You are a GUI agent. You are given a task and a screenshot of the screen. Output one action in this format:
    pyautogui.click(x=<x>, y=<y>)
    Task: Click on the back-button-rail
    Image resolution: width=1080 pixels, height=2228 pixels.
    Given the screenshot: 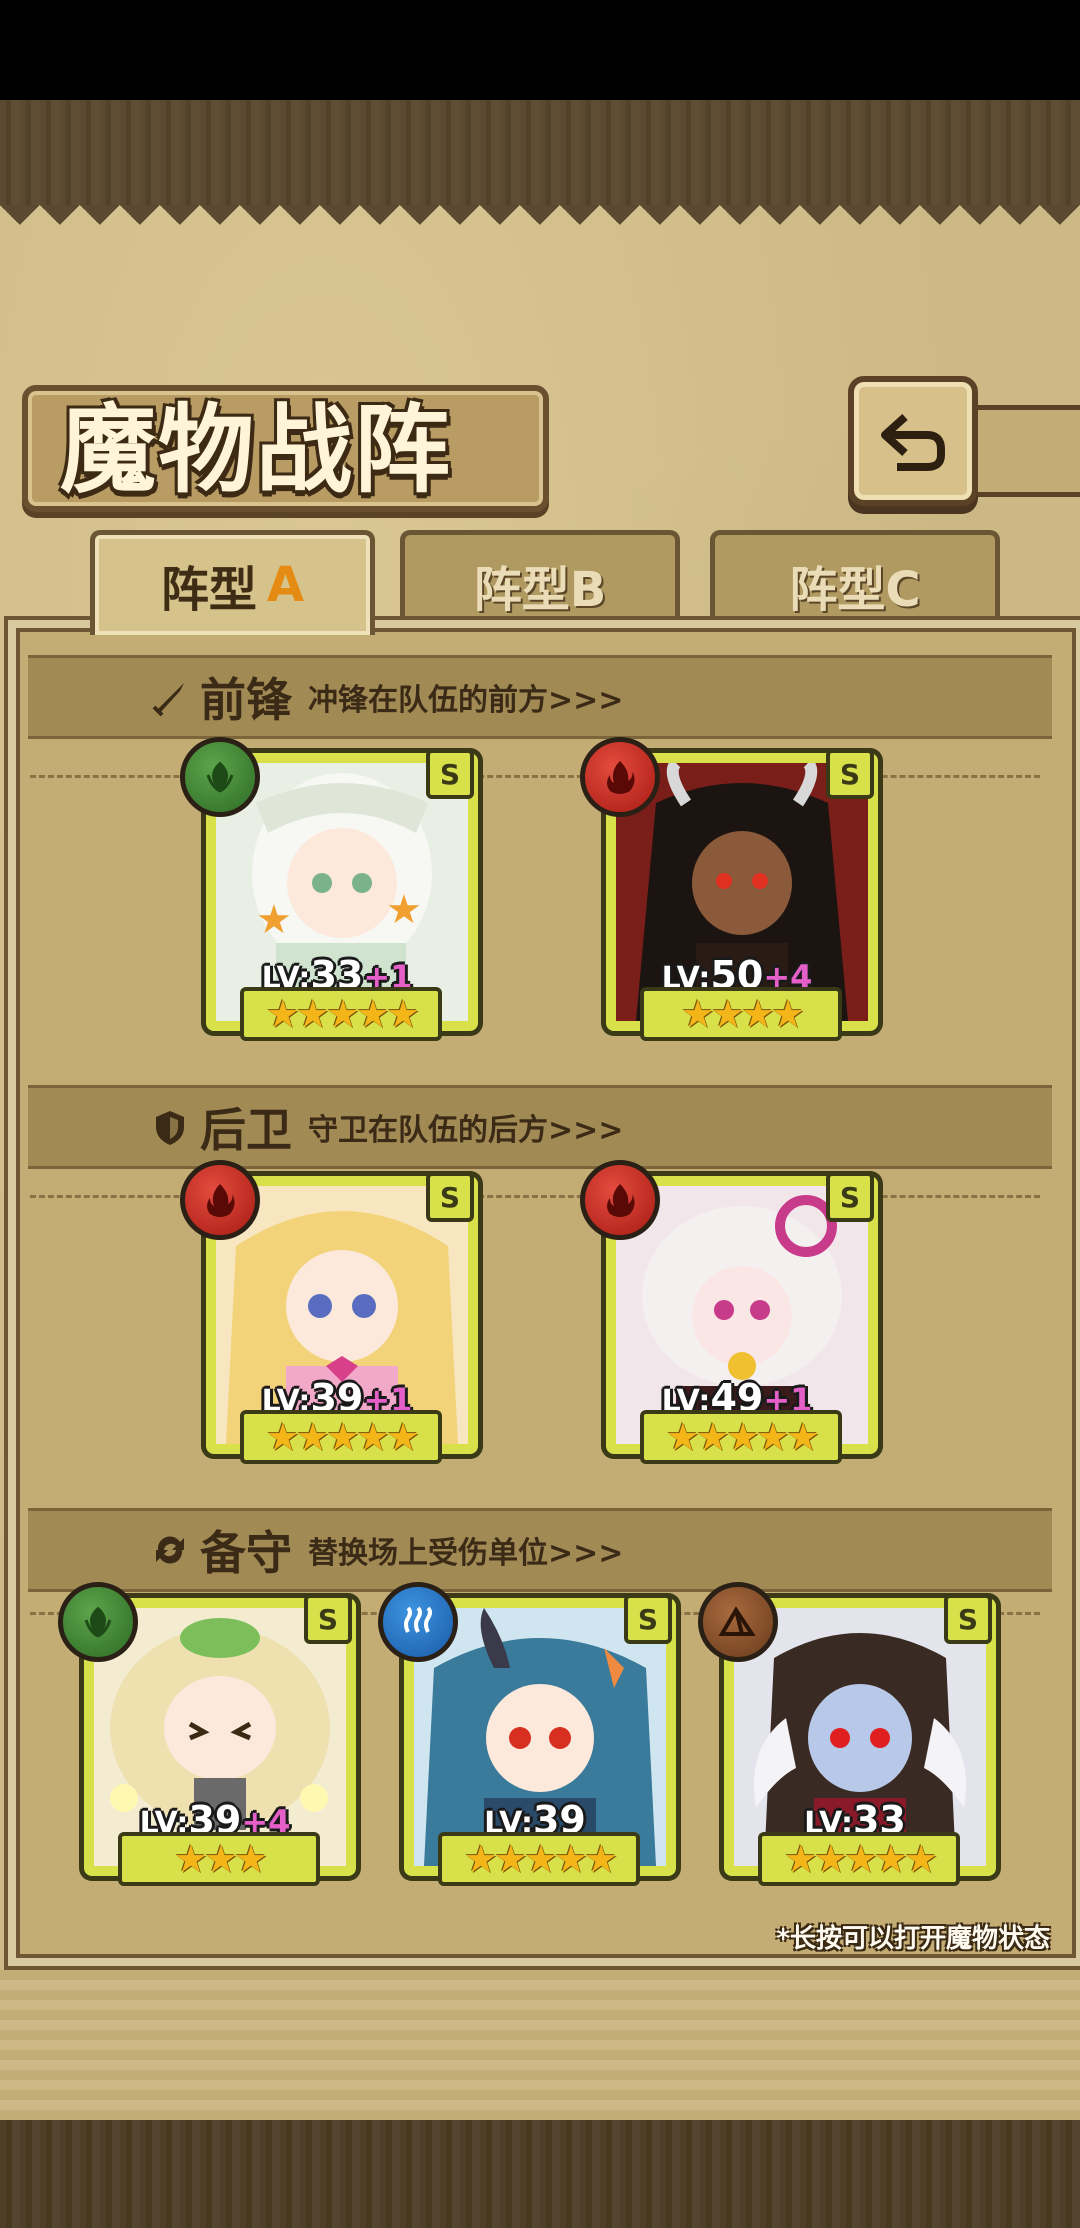 What is the action you would take?
    pyautogui.click(x=1020, y=451)
    